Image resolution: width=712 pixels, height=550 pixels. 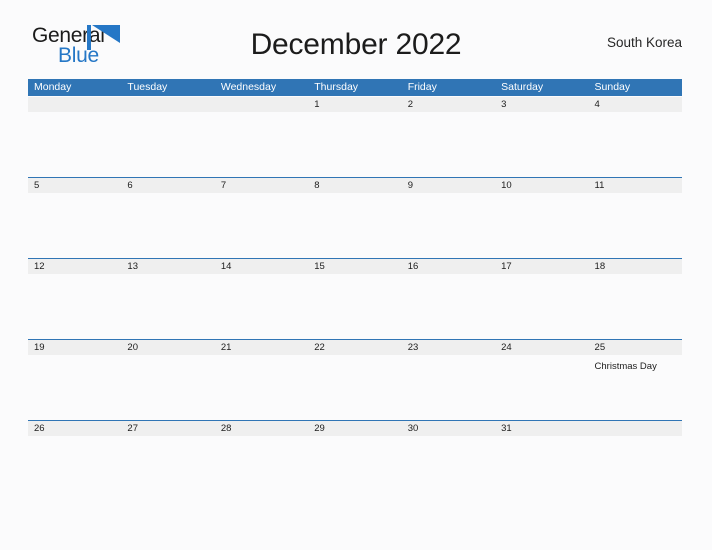 What do you see at coordinates (354, 185) in the screenshot?
I see `day-cell: 8` at bounding box center [354, 185].